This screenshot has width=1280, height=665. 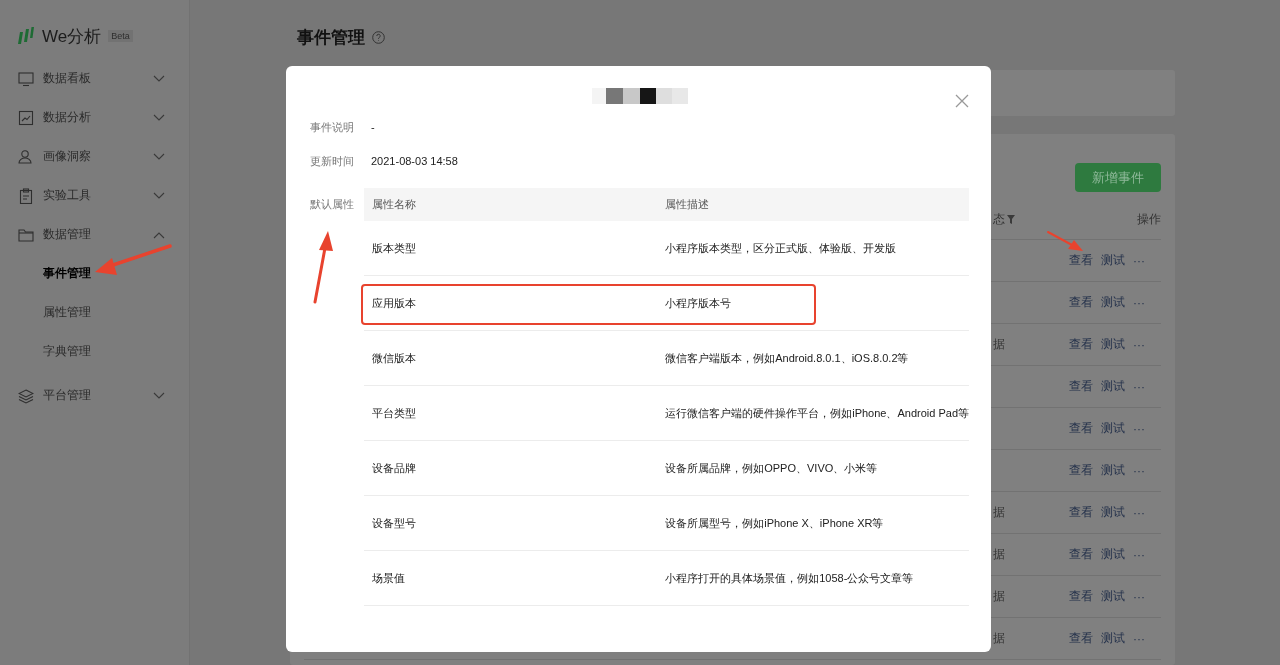 What do you see at coordinates (26, 36) in the screenshot?
I see `logo-icon` at bounding box center [26, 36].